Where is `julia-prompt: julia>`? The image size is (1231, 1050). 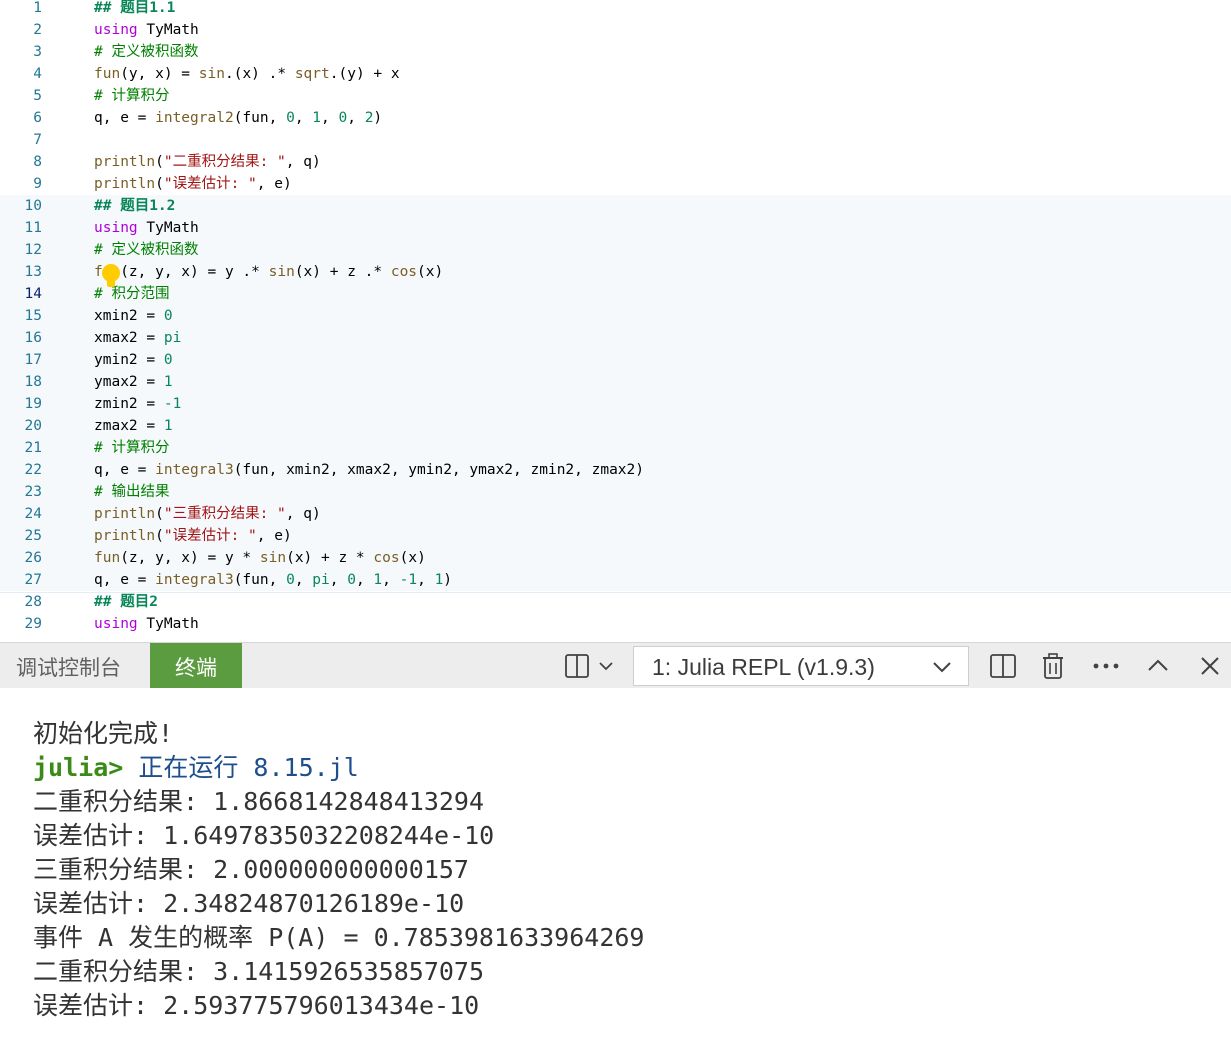
julia-prompt: julia> is located at coordinates (78, 767).